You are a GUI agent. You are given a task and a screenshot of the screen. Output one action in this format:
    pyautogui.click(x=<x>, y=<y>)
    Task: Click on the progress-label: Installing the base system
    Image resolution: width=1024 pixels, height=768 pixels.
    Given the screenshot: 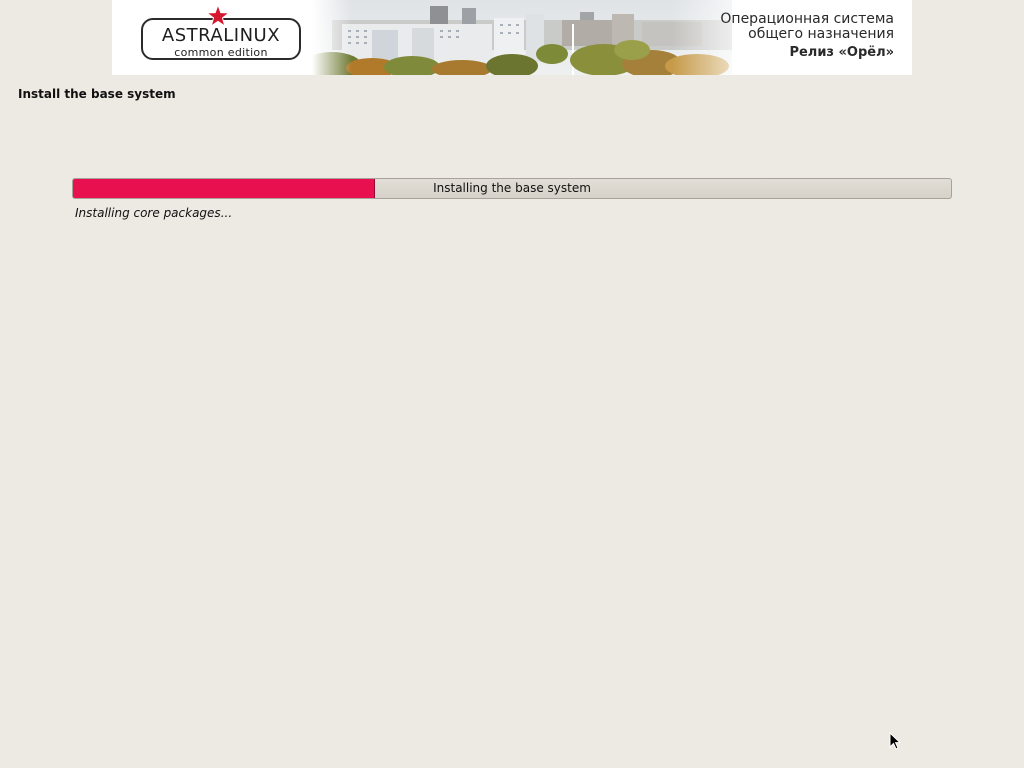 What is the action you would take?
    pyautogui.click(x=512, y=188)
    